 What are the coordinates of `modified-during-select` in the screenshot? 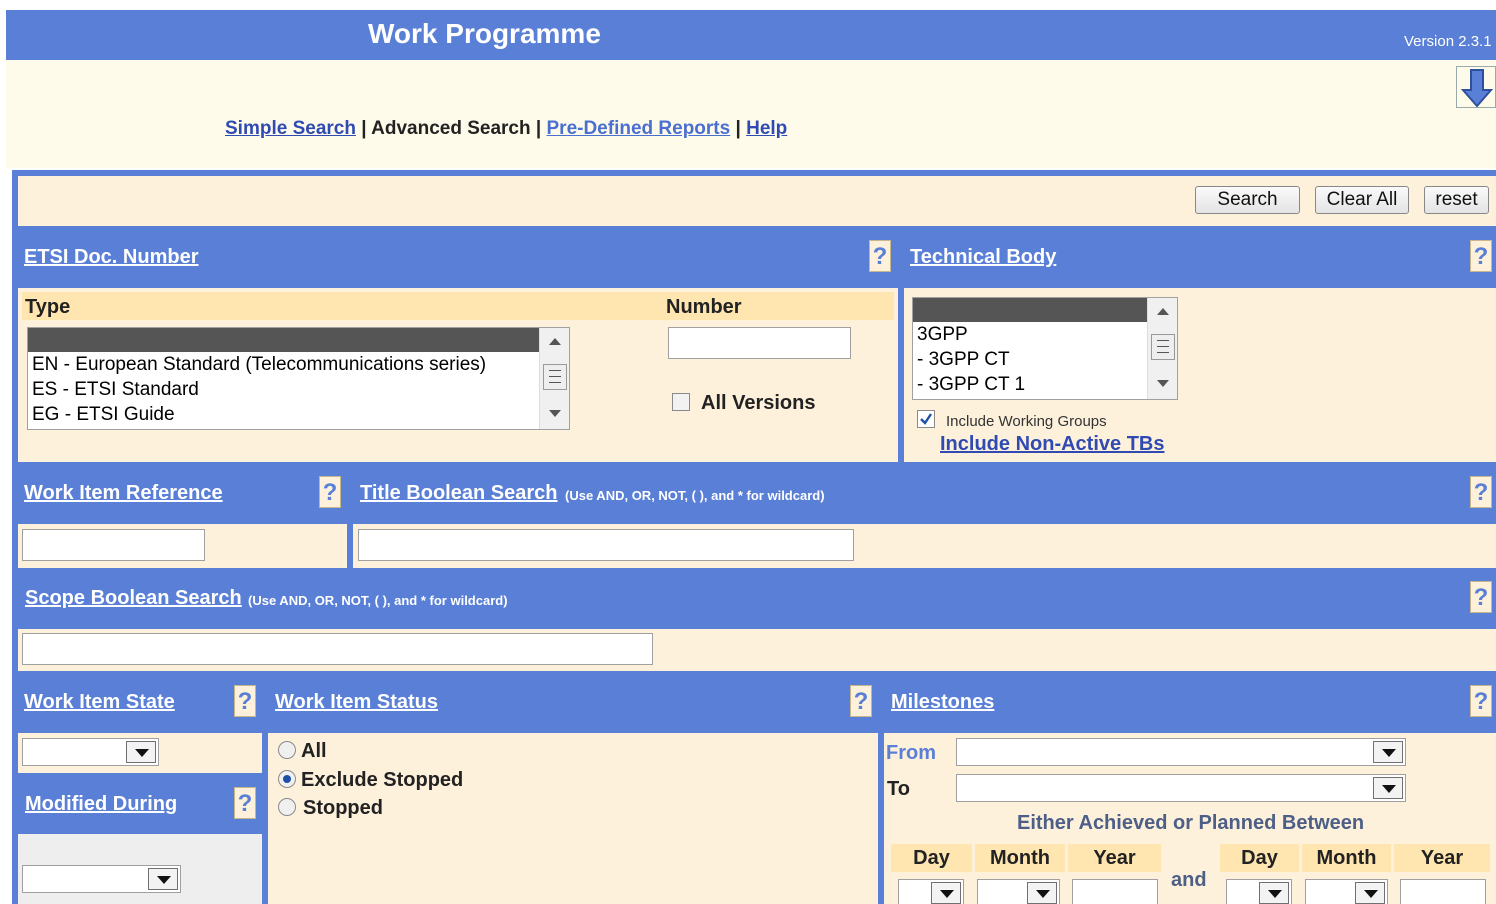 It's located at (101, 879).